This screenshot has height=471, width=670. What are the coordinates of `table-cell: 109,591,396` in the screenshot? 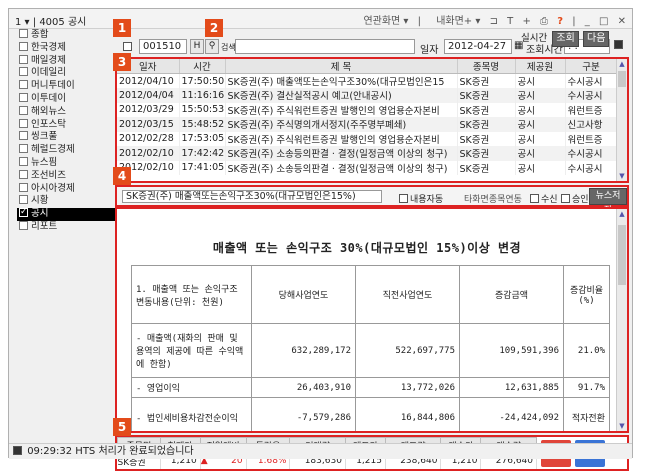 It's located at (511, 350).